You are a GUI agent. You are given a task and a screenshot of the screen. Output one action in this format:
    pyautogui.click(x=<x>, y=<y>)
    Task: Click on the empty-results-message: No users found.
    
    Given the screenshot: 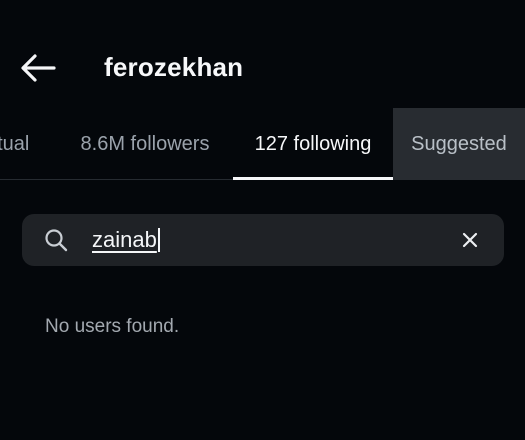 What is the action you would take?
    pyautogui.click(x=112, y=326)
    